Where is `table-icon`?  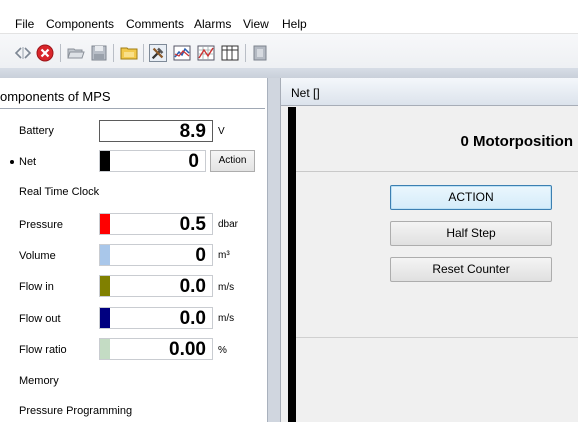 table-icon is located at coordinates (230, 53).